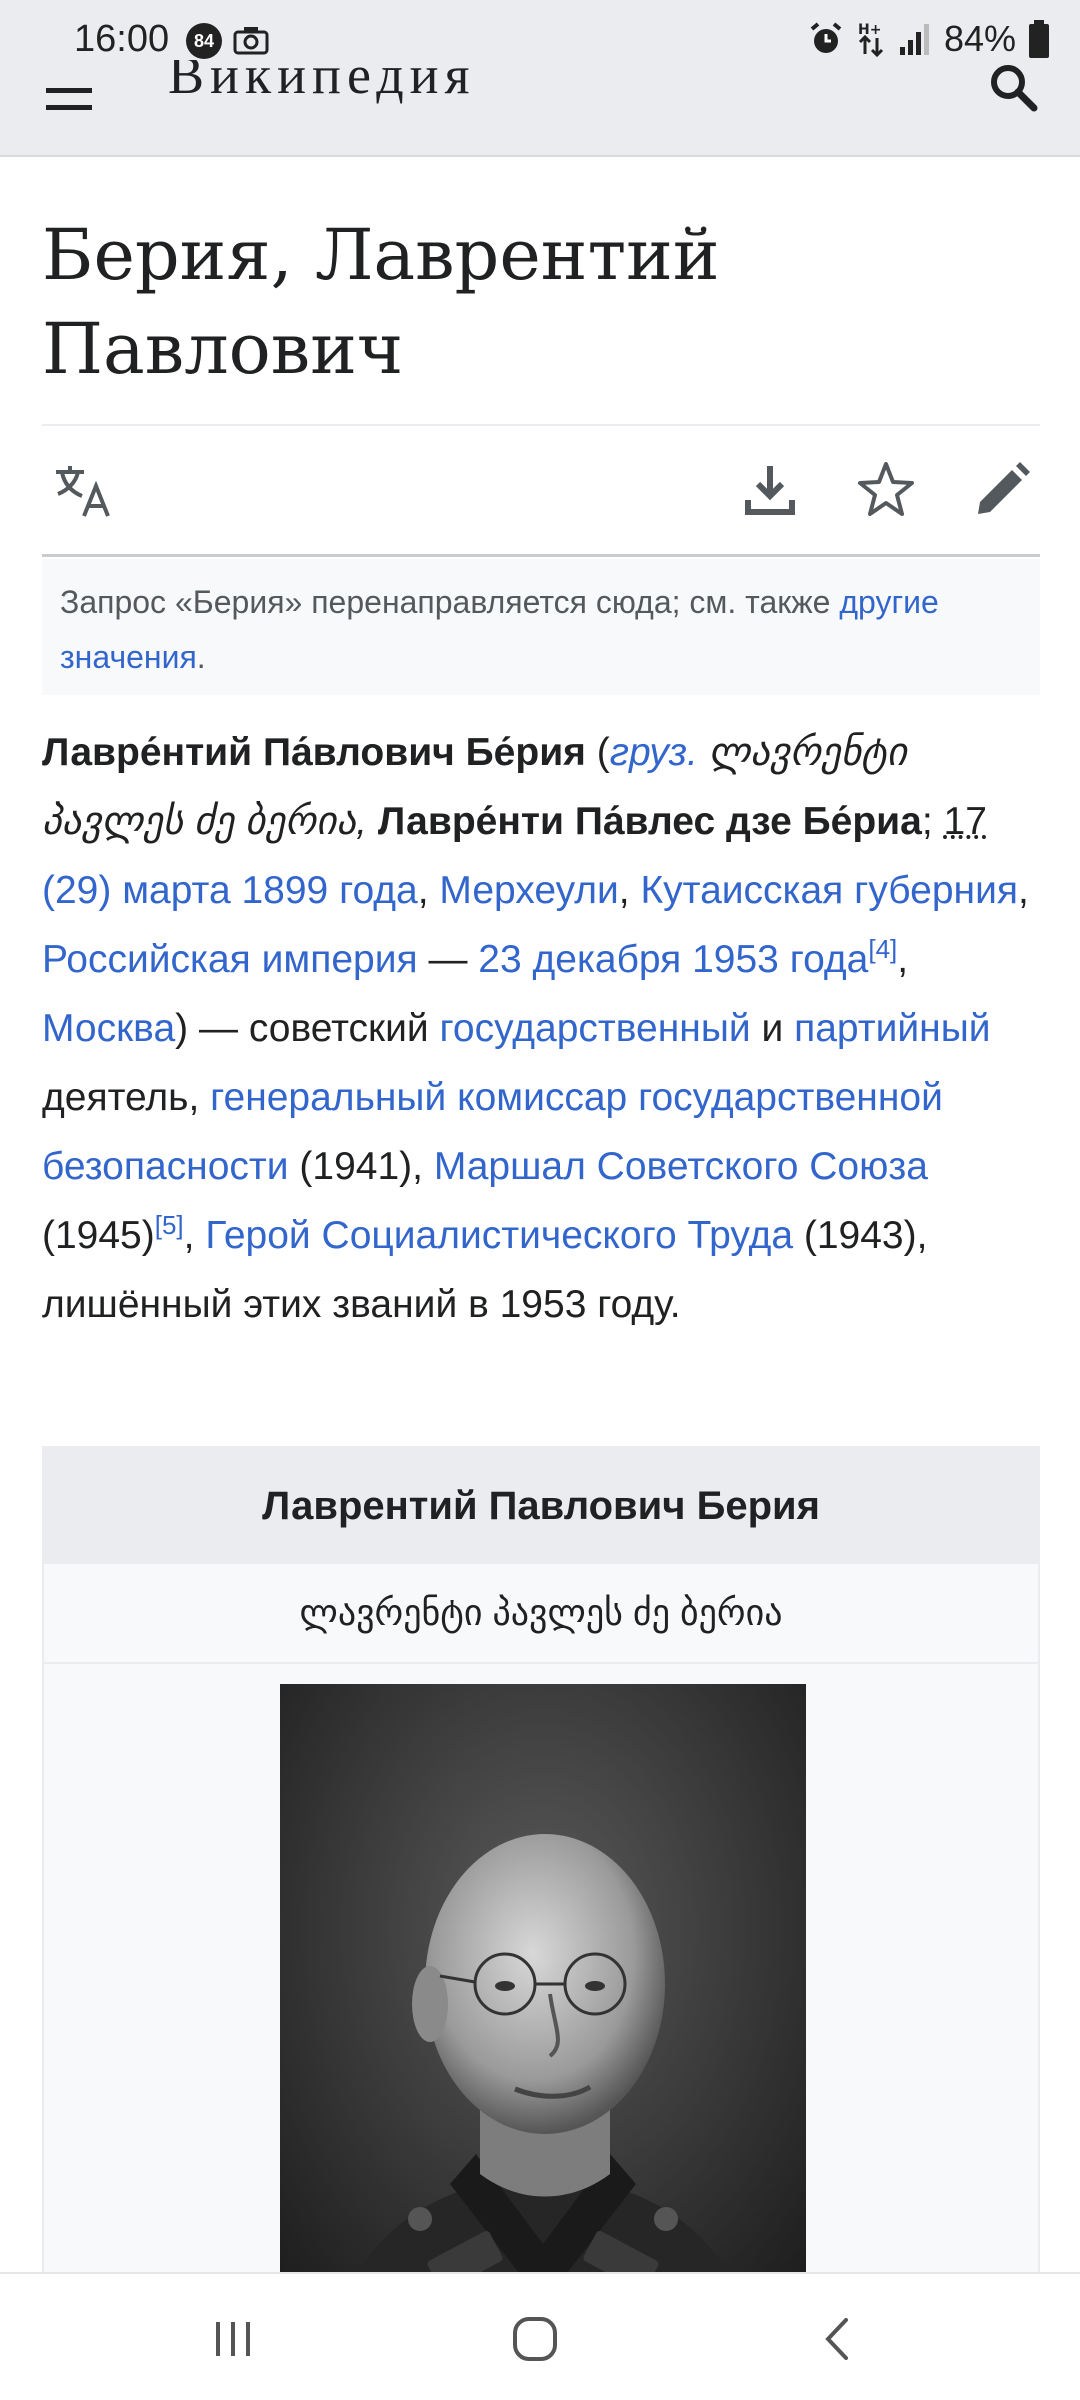 The image size is (1080, 2400). What do you see at coordinates (69, 108) in the screenshot?
I see `hamburger-icon` at bounding box center [69, 108].